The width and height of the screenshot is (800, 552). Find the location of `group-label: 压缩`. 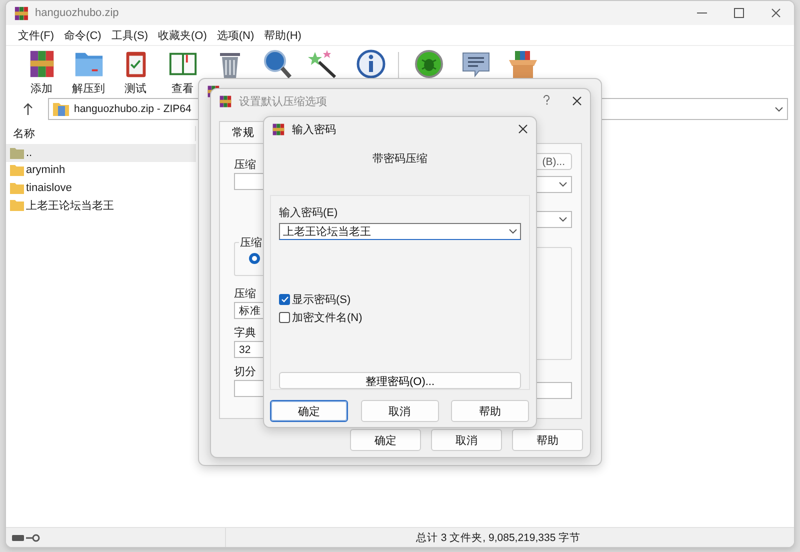

group-label: 压缩 is located at coordinates (251, 242).